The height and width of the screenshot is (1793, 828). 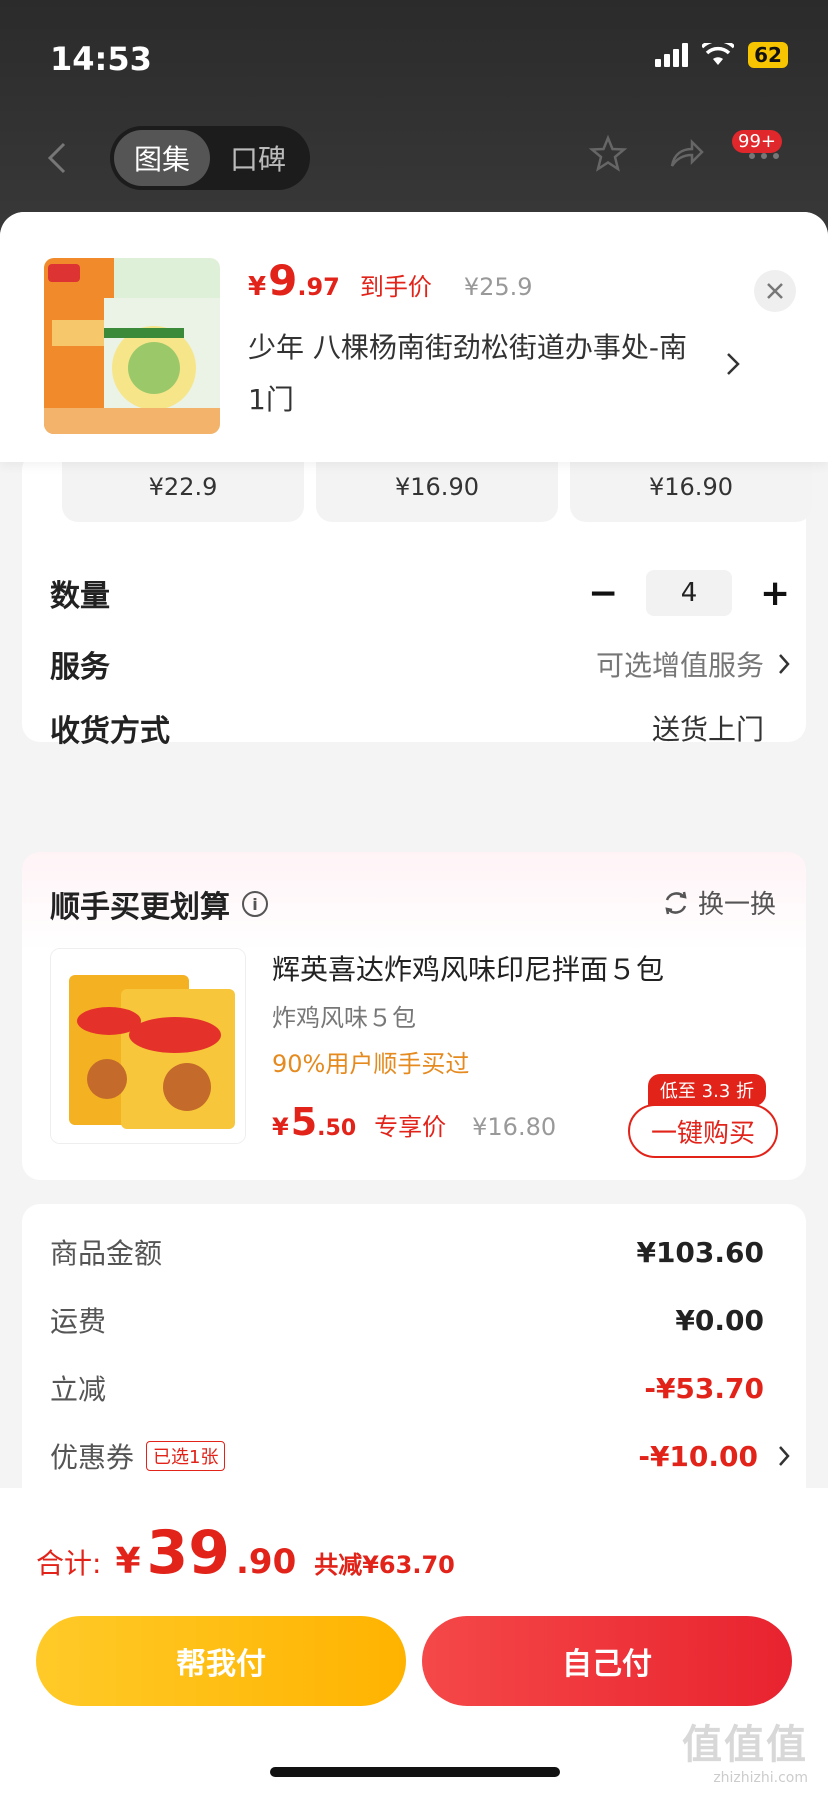 I want to click on spec-option: 500g ¥16.90, so click(x=691, y=480).